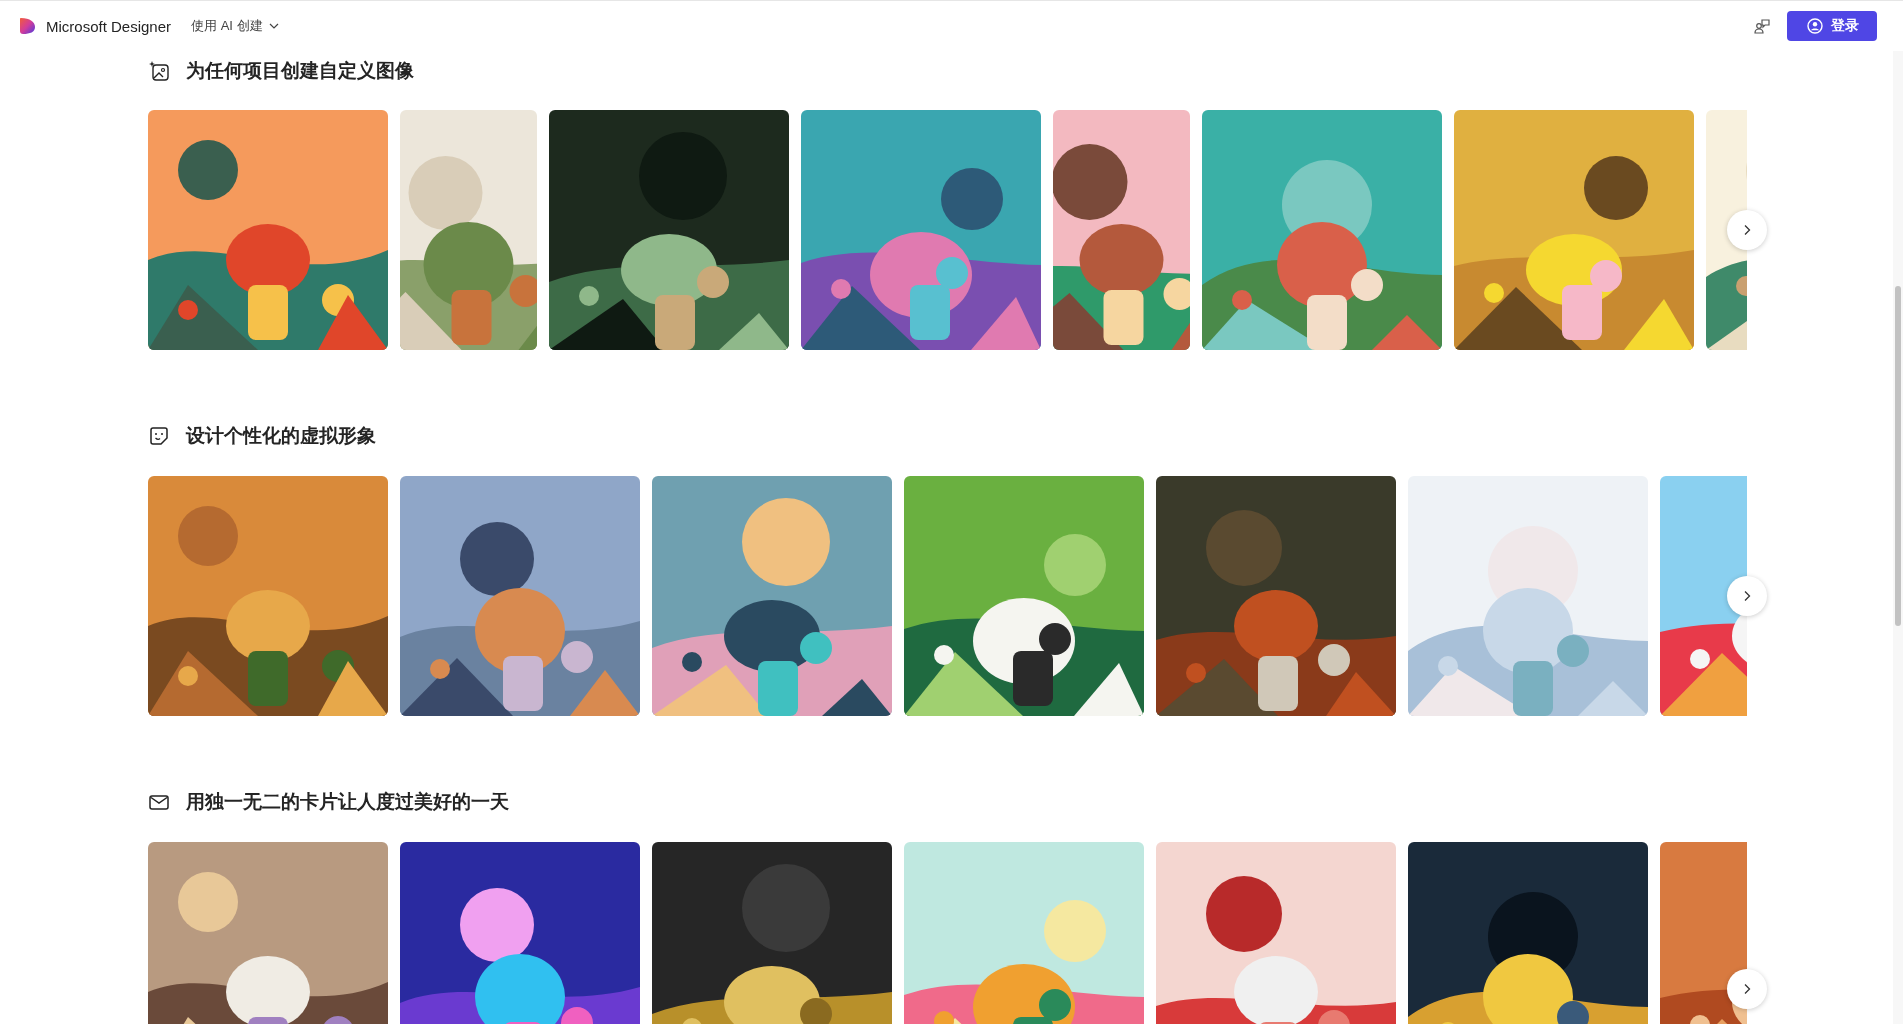 This screenshot has height=1024, width=1903. Describe the element at coordinates (300, 71) in the screenshot. I see `section-title: 为任何项目创建自定义图像` at that location.